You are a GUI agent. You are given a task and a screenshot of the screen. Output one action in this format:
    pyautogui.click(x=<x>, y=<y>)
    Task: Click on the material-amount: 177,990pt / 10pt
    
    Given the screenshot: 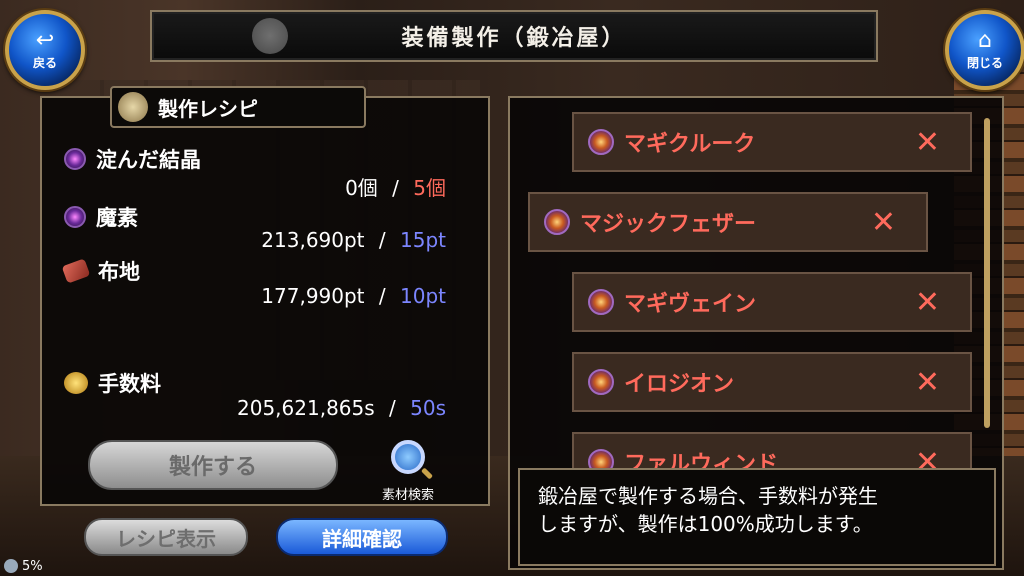 What is the action you would take?
    pyautogui.click(x=353, y=296)
    